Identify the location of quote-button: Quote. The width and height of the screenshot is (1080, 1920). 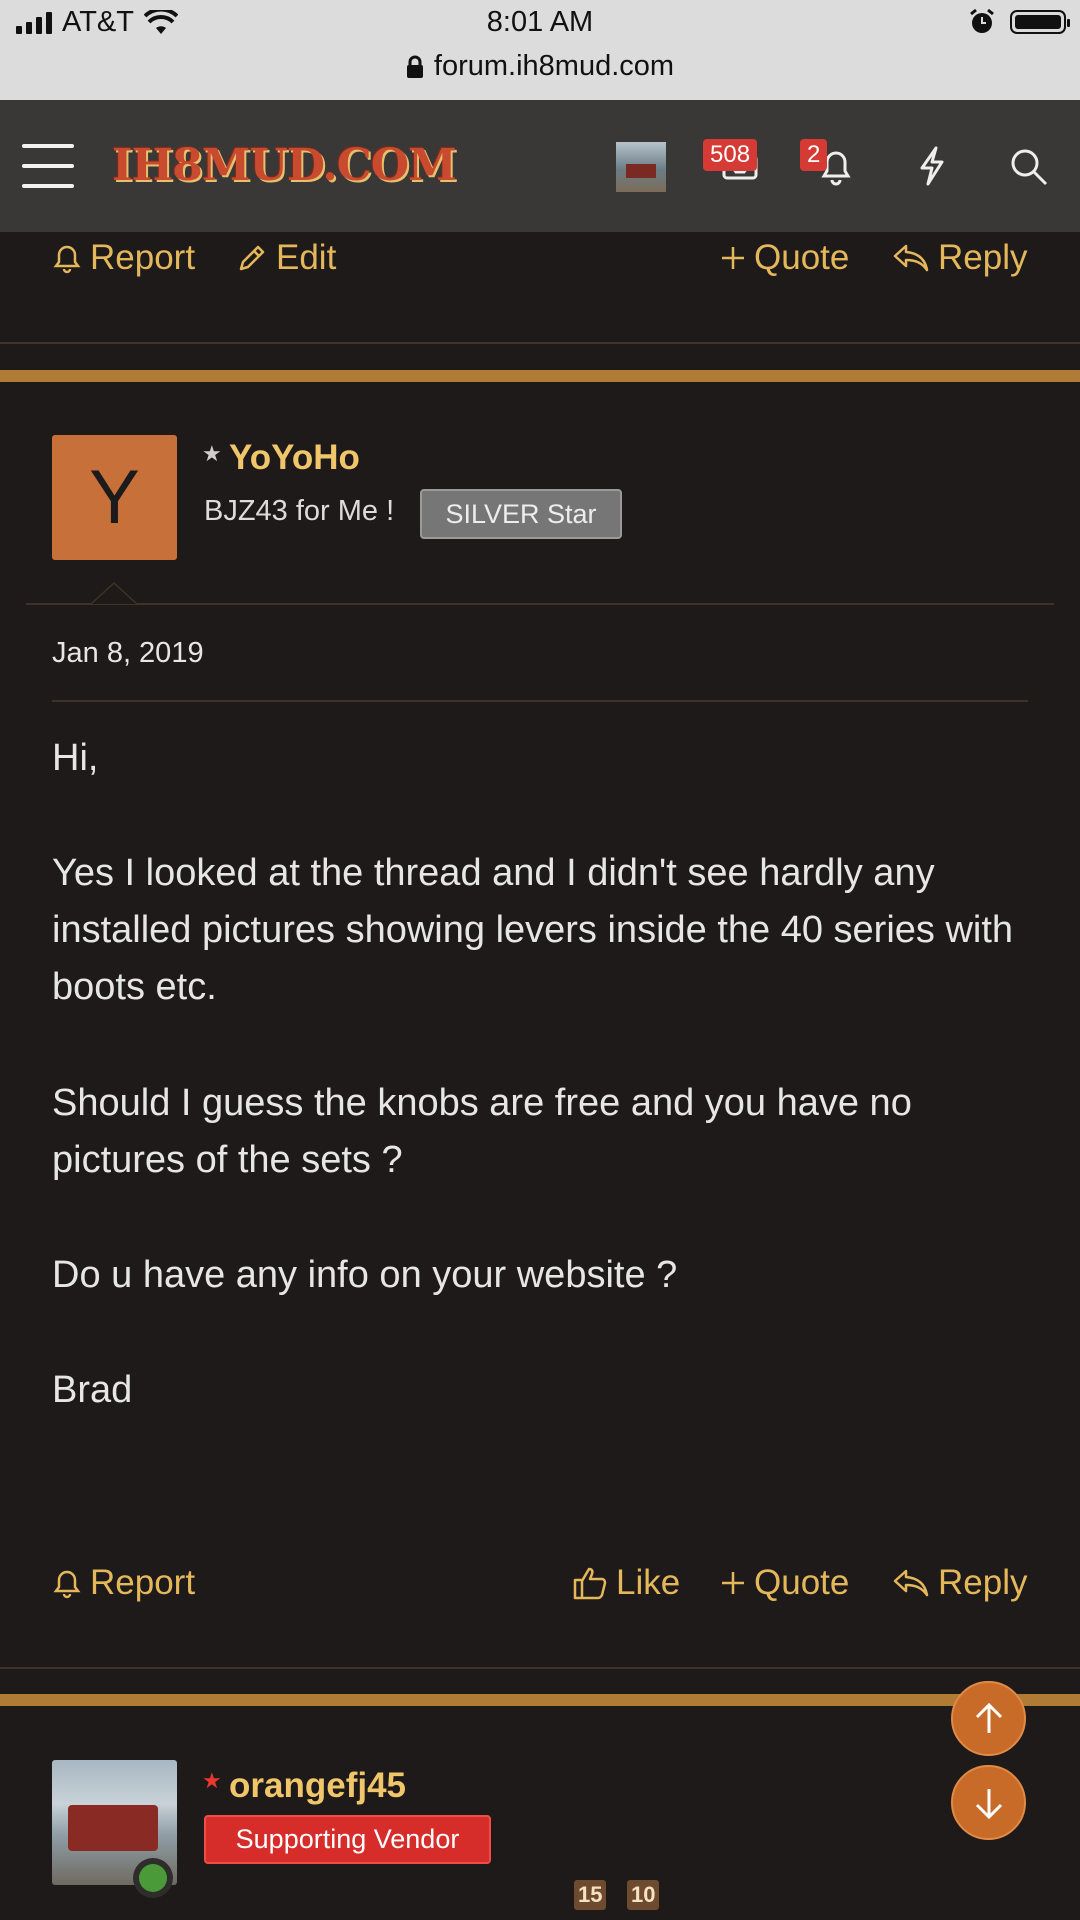
(784, 1583).